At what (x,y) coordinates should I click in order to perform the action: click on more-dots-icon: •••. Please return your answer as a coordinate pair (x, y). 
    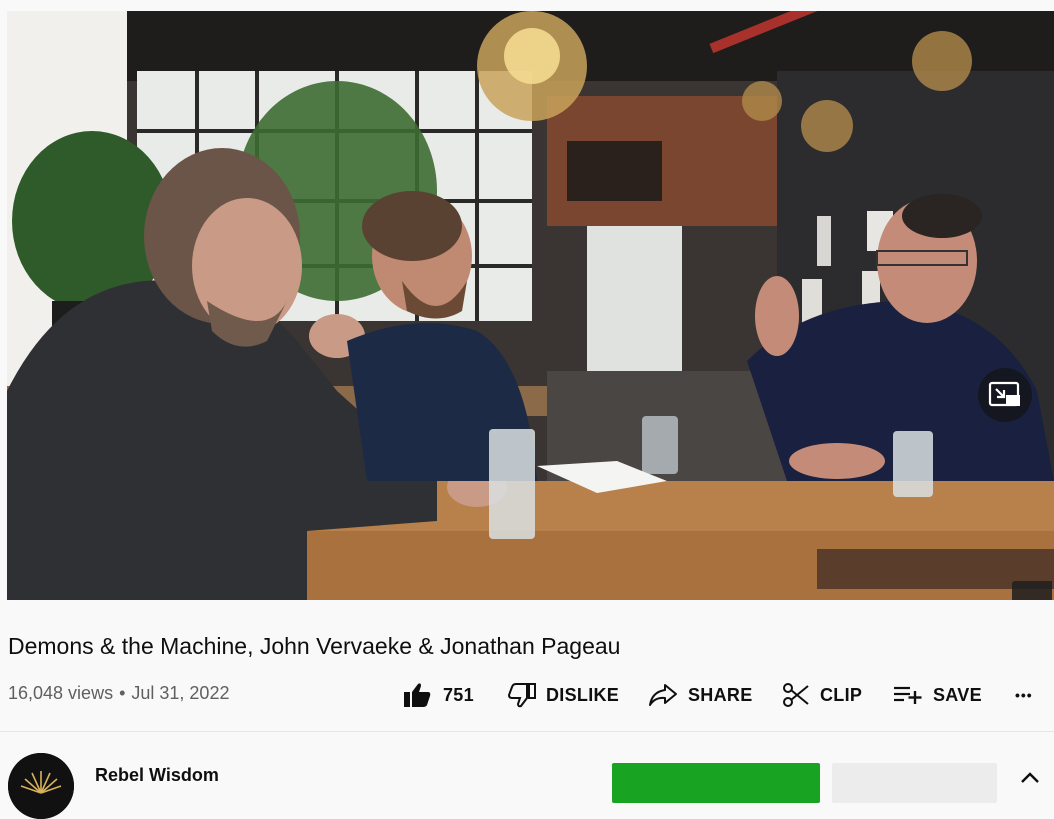
    Looking at the image, I should click on (1024, 695).